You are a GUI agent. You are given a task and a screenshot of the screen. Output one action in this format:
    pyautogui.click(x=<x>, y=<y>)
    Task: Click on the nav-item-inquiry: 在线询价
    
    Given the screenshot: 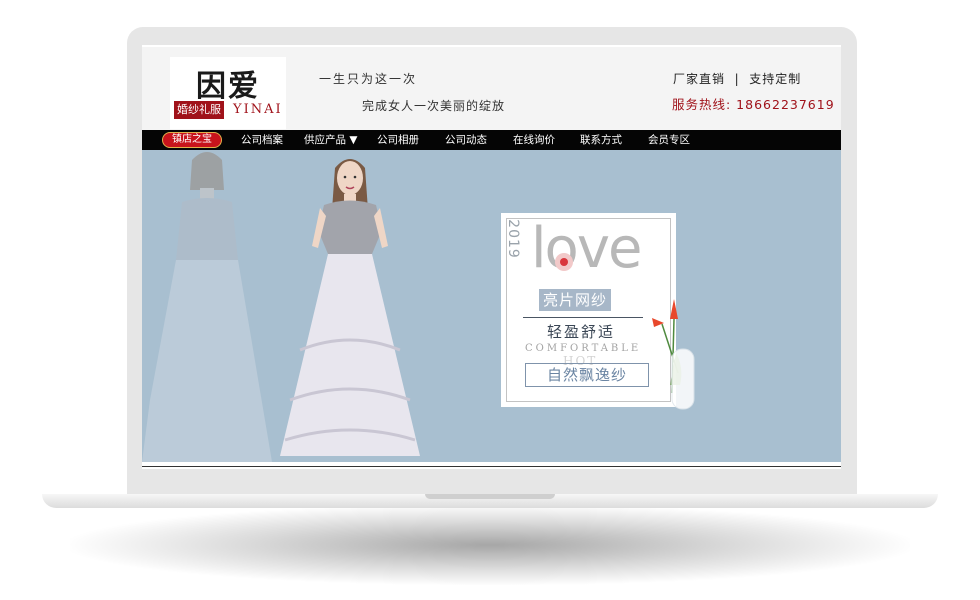 What is the action you would take?
    pyautogui.click(x=534, y=140)
    